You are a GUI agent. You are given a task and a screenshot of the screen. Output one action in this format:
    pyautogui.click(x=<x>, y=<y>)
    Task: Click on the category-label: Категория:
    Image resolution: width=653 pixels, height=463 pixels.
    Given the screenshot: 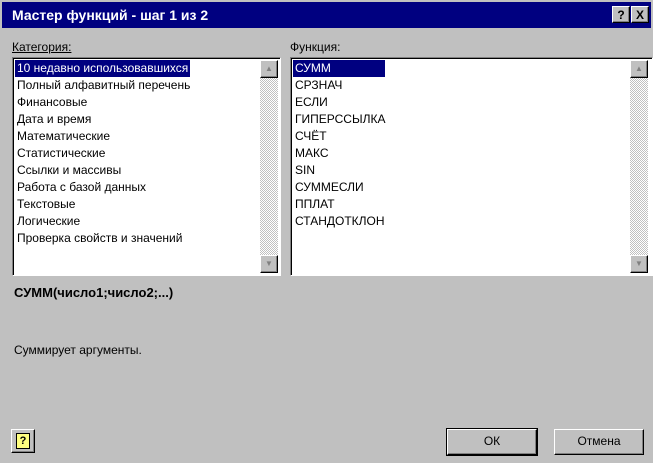 What is the action you would take?
    pyautogui.click(x=41, y=47)
    